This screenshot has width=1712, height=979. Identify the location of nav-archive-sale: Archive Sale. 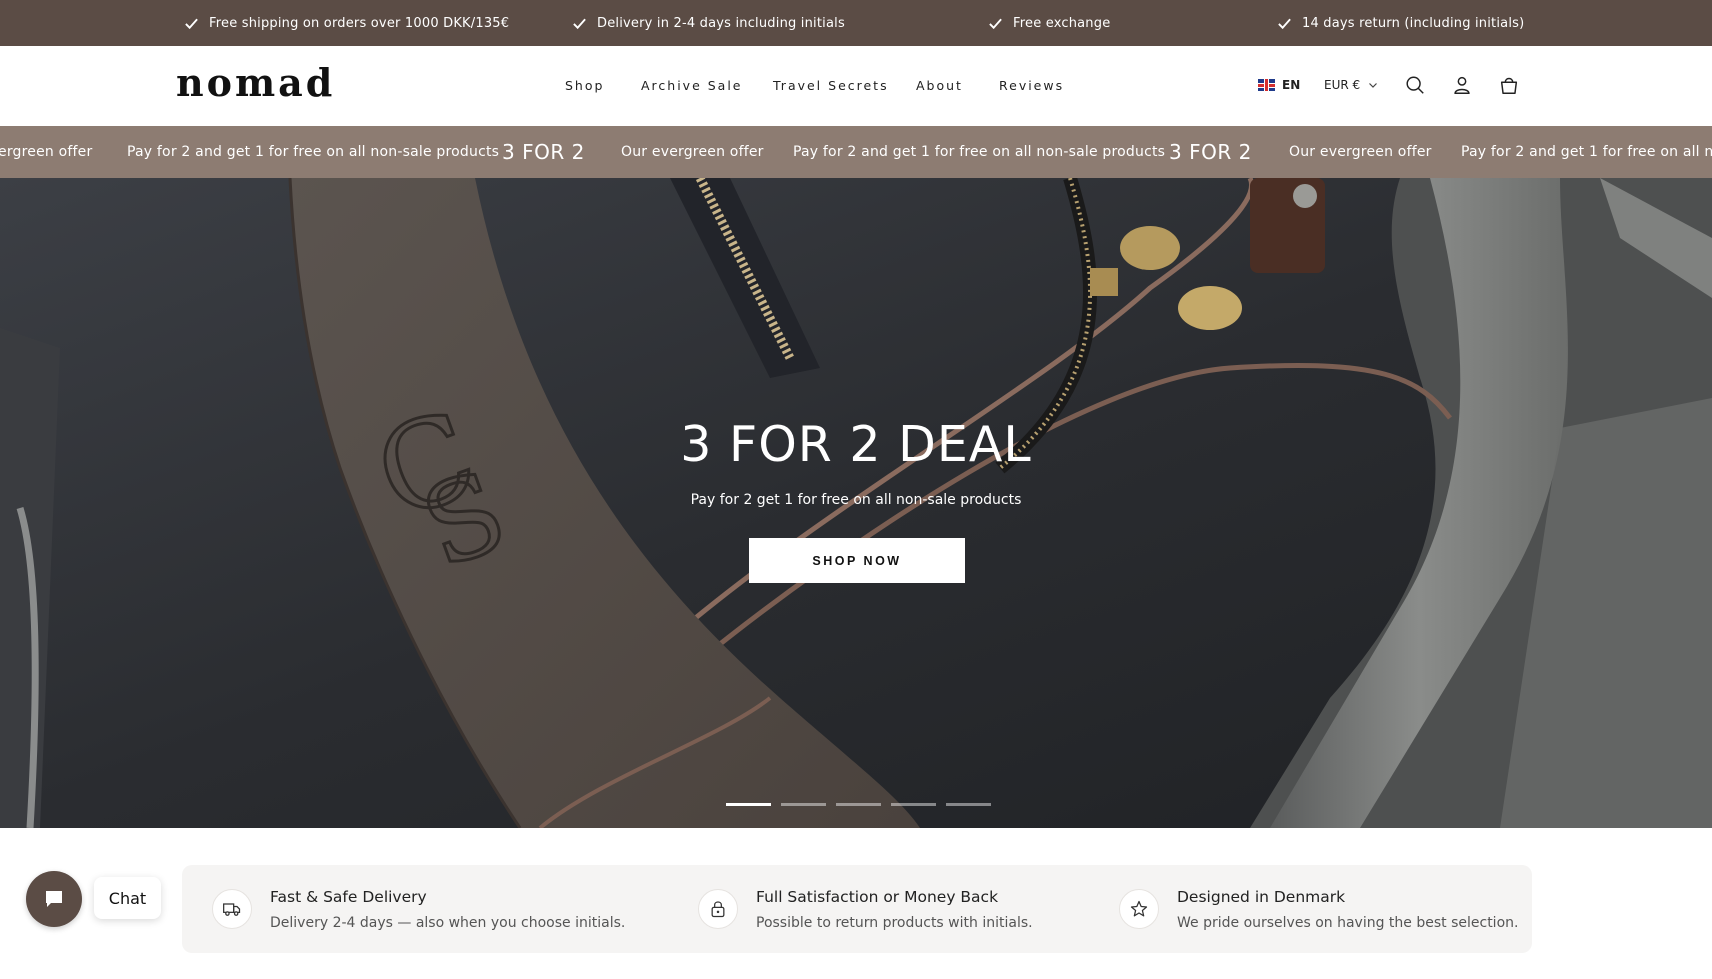
(692, 85).